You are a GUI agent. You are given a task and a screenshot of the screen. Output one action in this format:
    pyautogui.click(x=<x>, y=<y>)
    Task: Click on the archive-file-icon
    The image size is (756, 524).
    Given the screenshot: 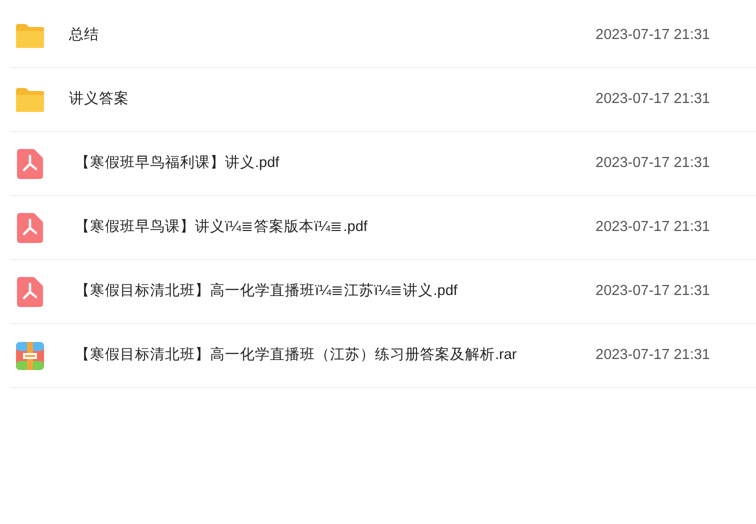 What is the action you would take?
    pyautogui.click(x=30, y=356)
    